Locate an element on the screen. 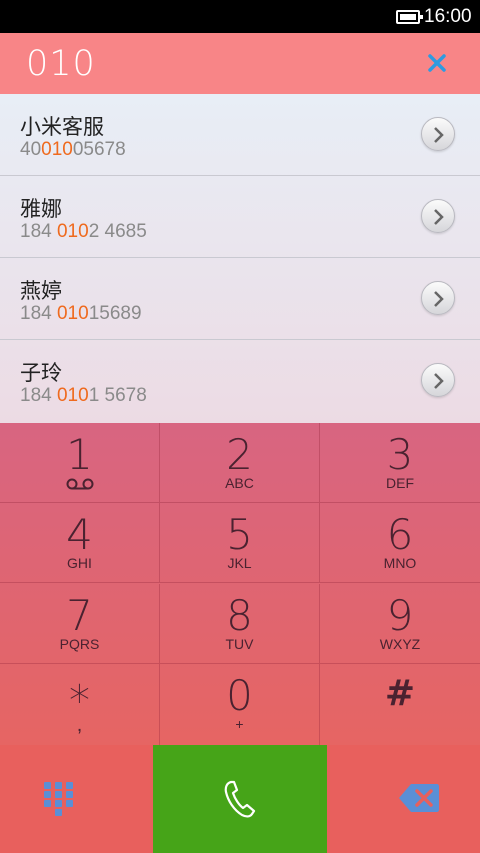  key-1: 1 is located at coordinates (80, 463).